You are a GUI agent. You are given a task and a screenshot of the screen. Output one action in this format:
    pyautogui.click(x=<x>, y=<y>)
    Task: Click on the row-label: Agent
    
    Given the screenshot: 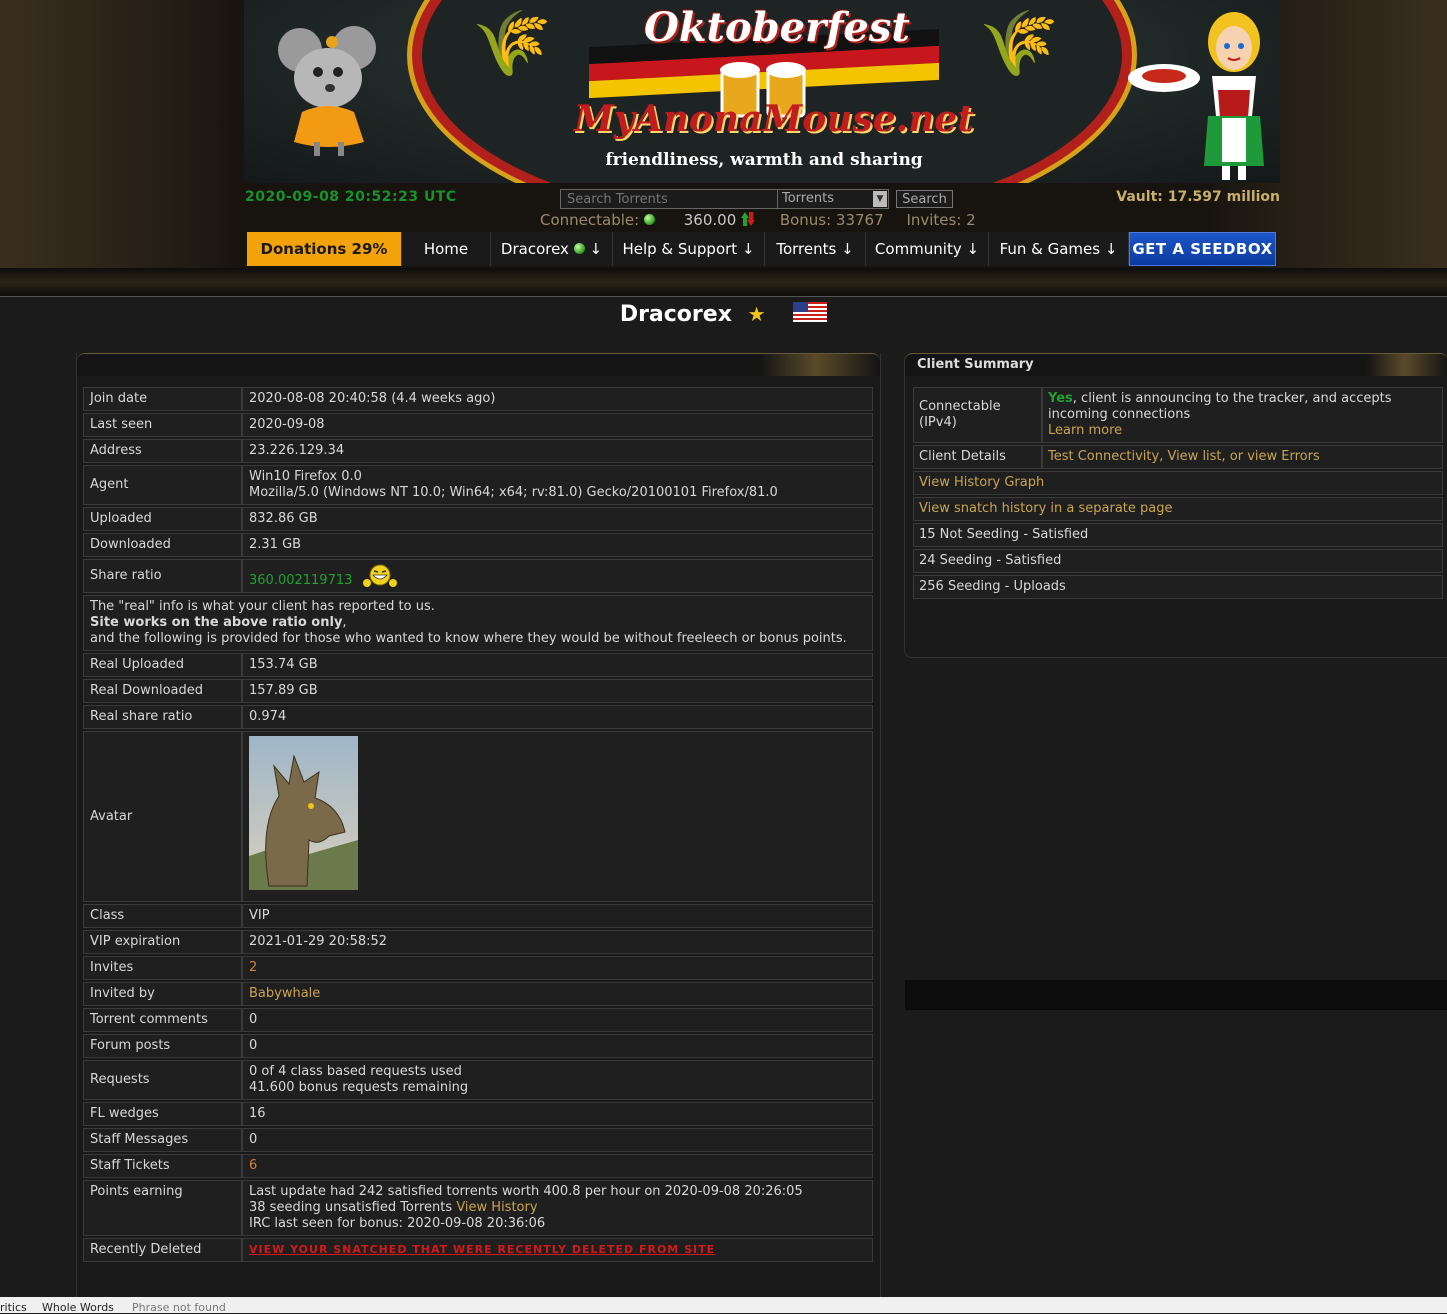 What is the action you would take?
    pyautogui.click(x=162, y=485)
    